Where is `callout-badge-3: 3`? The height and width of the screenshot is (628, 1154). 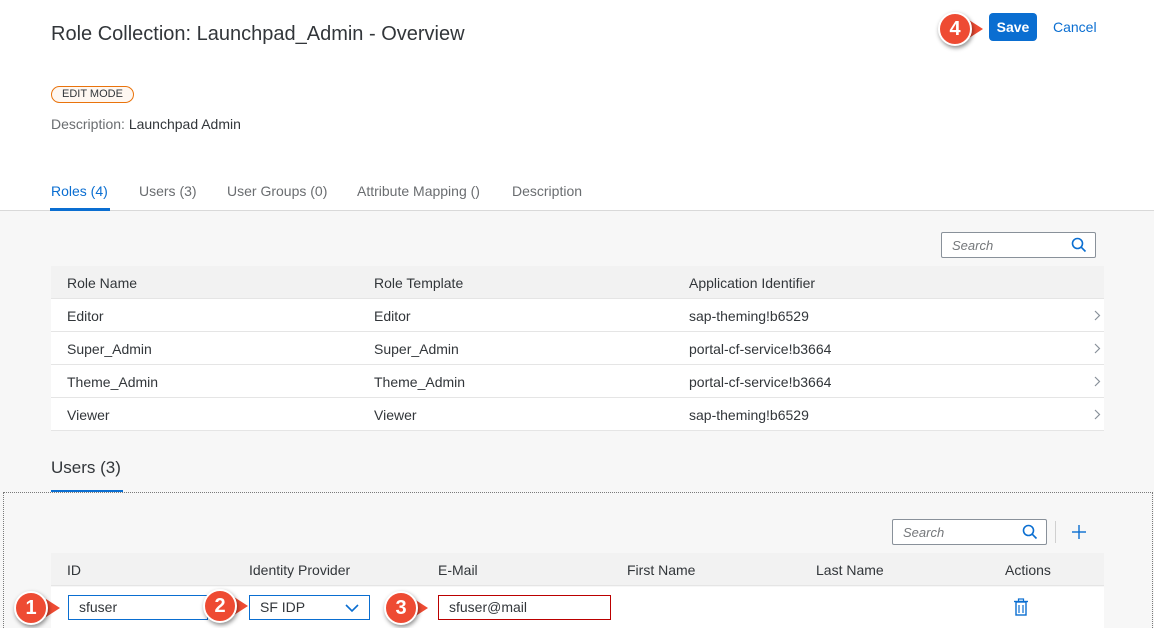 callout-badge-3: 3 is located at coordinates (401, 608).